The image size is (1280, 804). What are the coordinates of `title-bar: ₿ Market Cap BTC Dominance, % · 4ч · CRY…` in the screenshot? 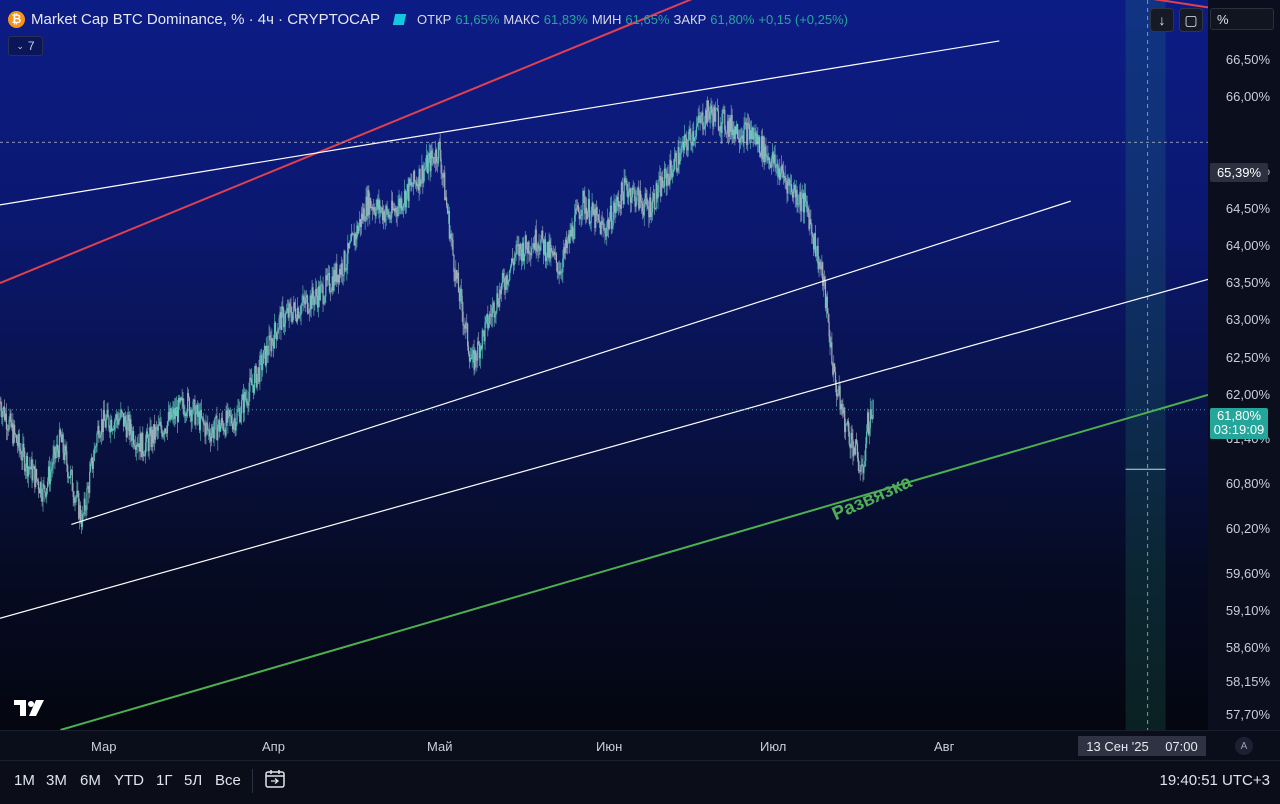 It's located at (428, 19).